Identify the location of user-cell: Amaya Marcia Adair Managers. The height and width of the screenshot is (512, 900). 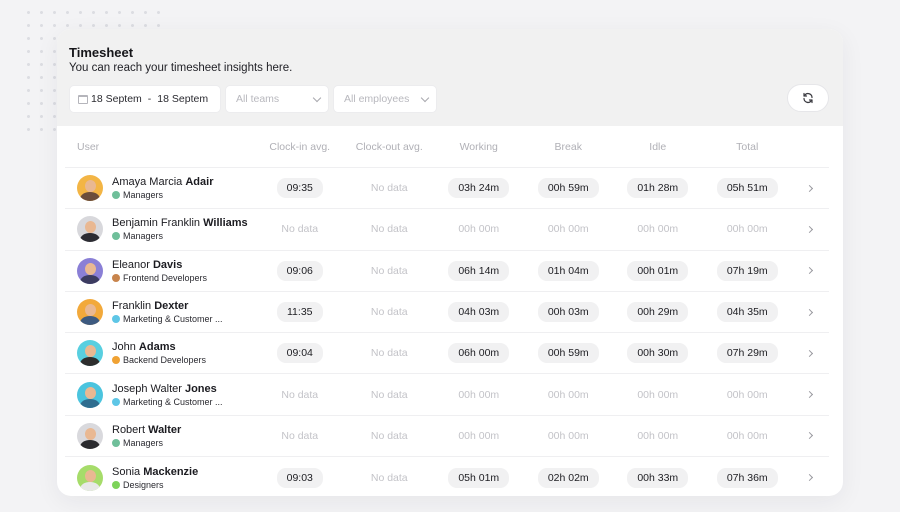
(160, 188).